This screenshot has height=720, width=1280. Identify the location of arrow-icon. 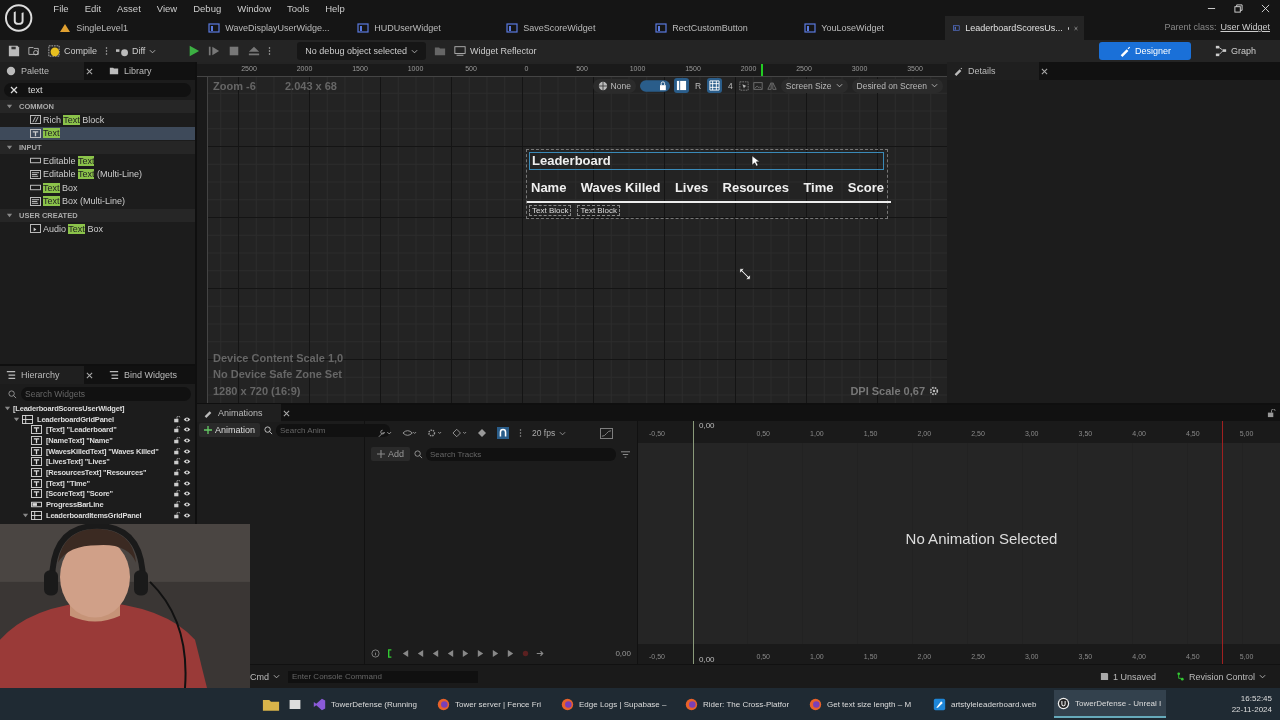
(540, 653).